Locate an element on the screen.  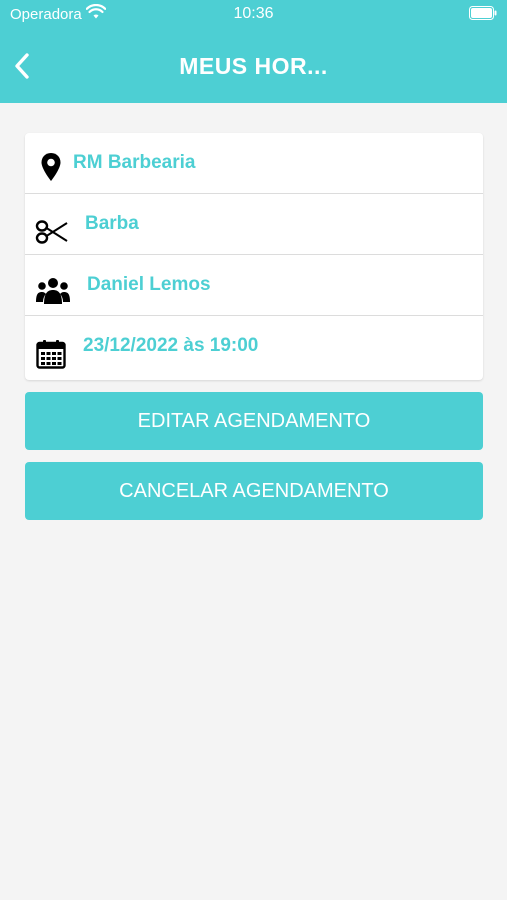
users-icon is located at coordinates (53, 291).